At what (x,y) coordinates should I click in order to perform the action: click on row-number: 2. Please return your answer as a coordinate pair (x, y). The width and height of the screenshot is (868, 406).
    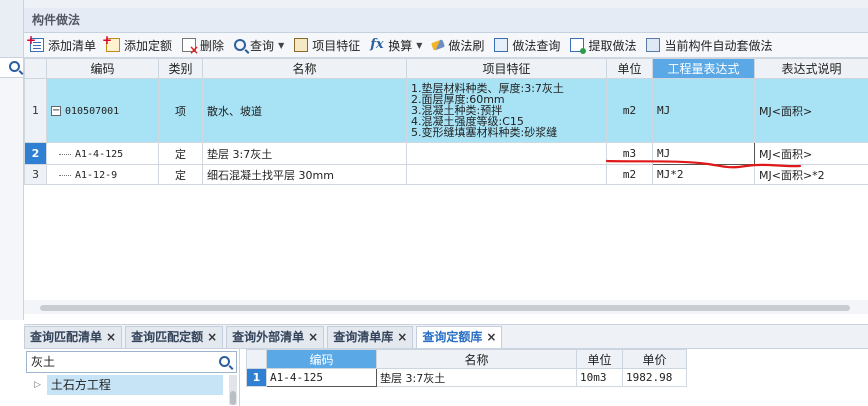
    Looking at the image, I should click on (35, 153).